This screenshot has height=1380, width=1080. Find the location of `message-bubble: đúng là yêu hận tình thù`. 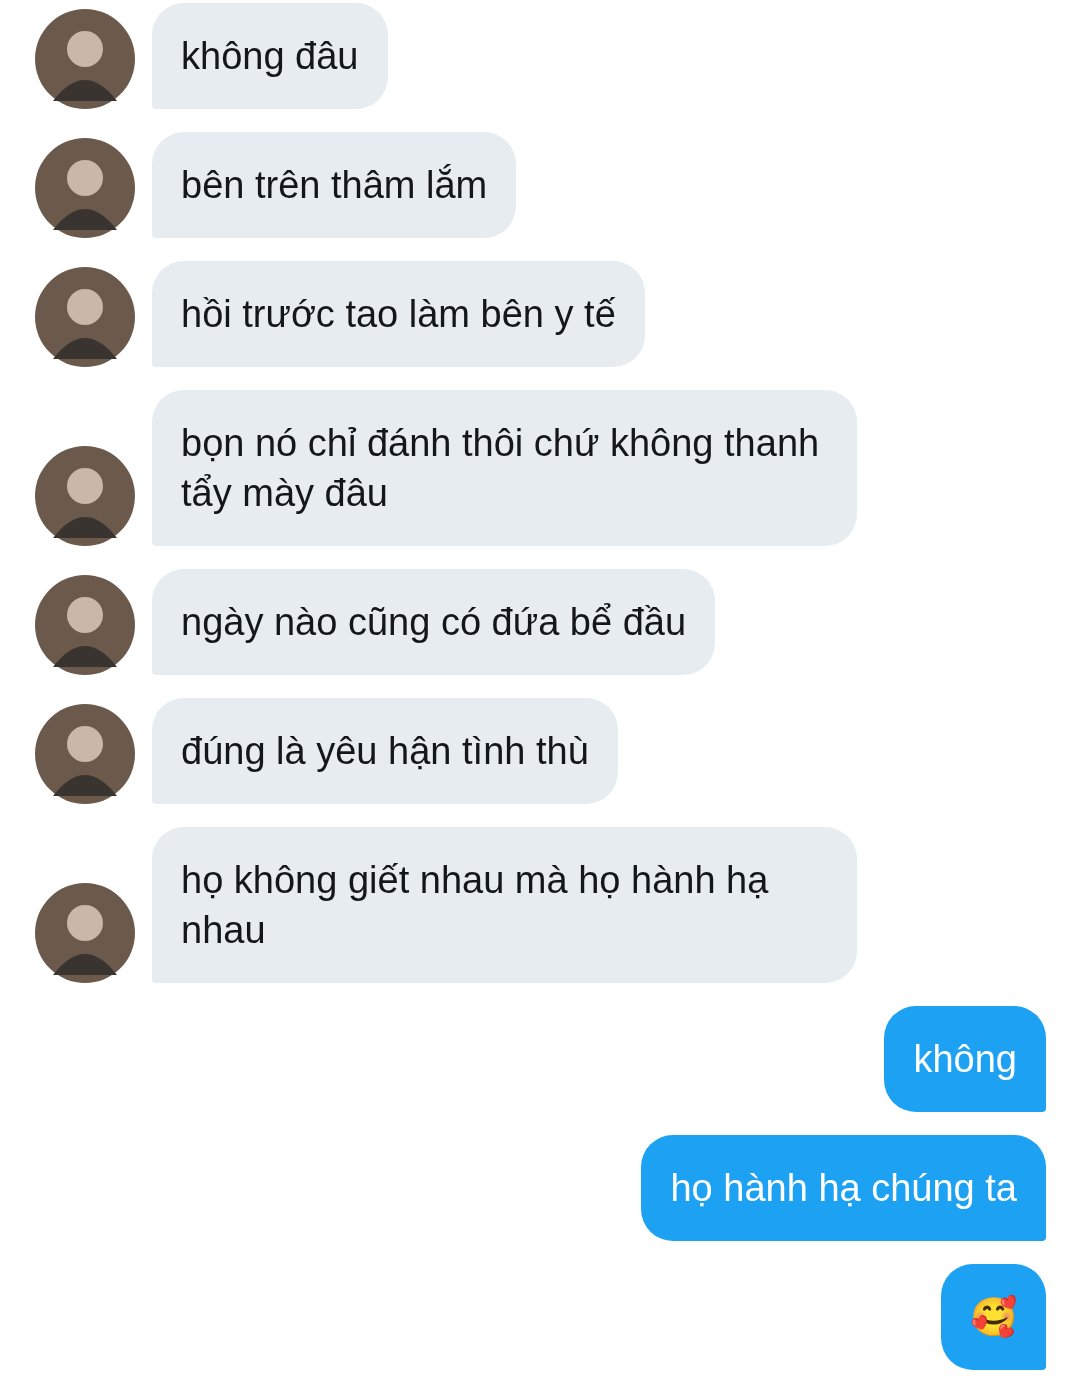

message-bubble: đúng là yêu hận tình thù is located at coordinates (385, 751).